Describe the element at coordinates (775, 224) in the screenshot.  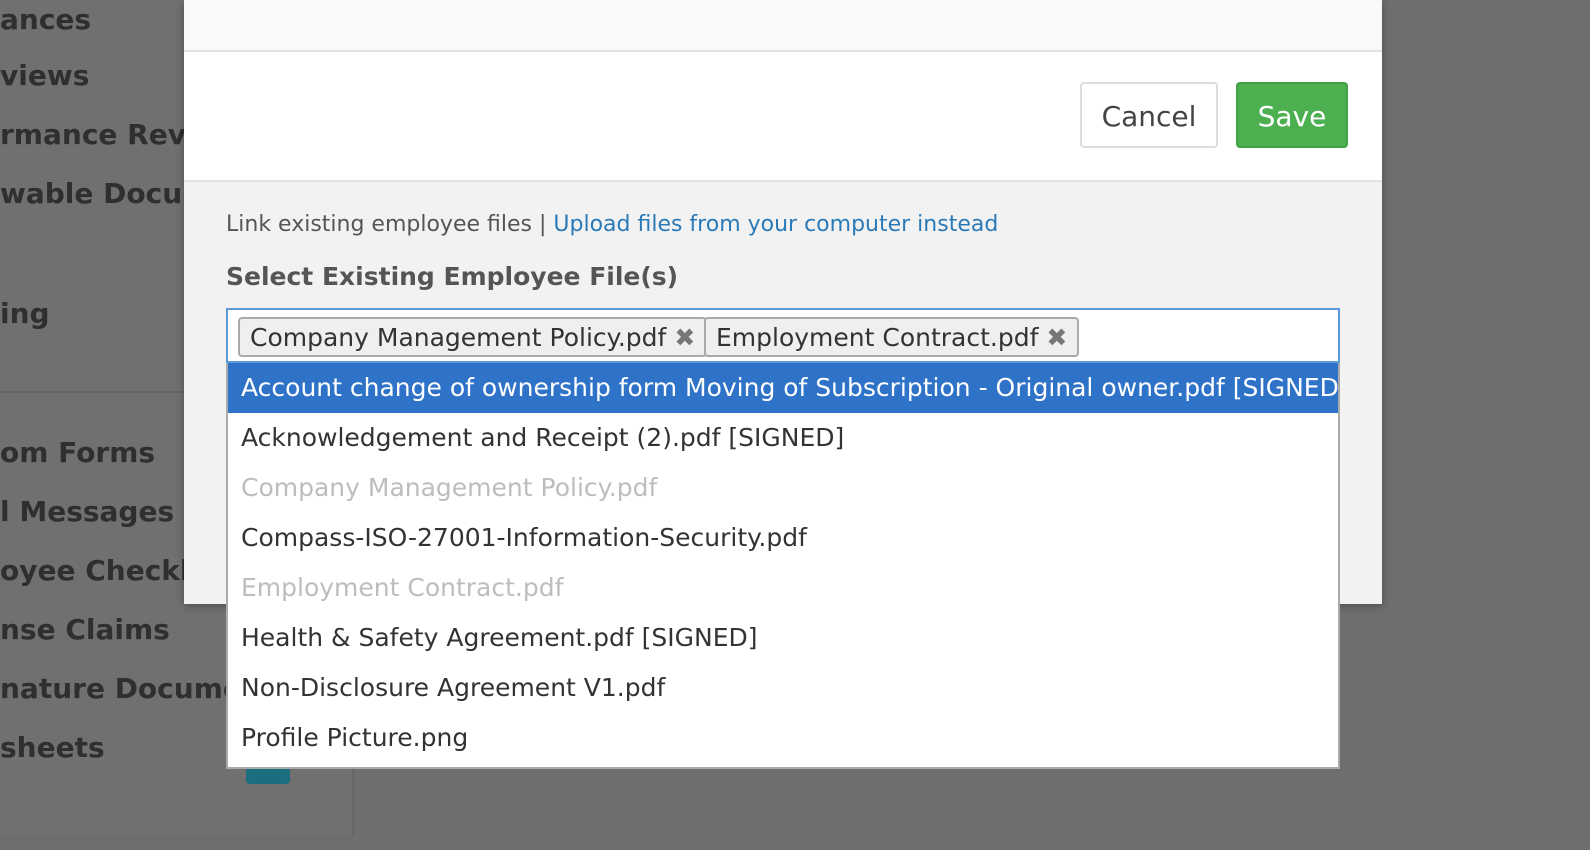
I see `upload-files-link: Upload files from your computer instead` at that location.